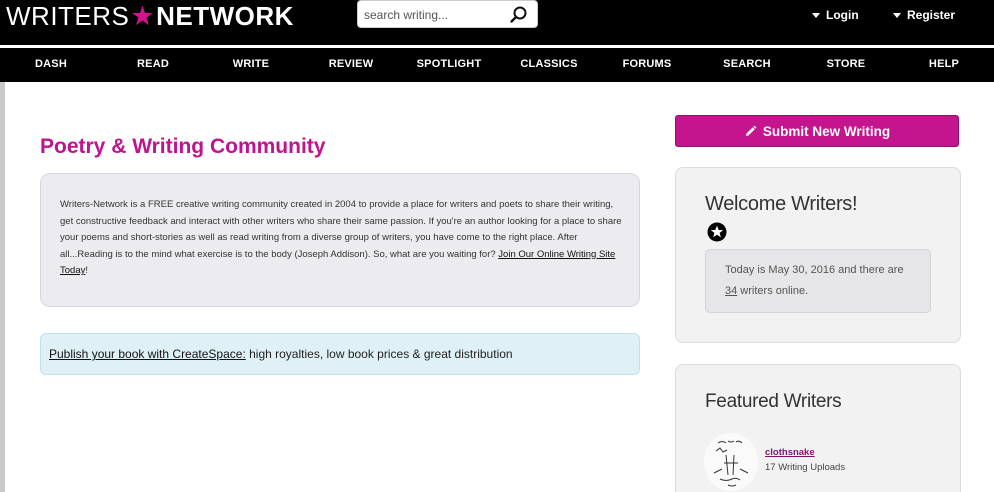  What do you see at coordinates (773, 291) in the screenshot?
I see `online-suffix: writers online.` at bounding box center [773, 291].